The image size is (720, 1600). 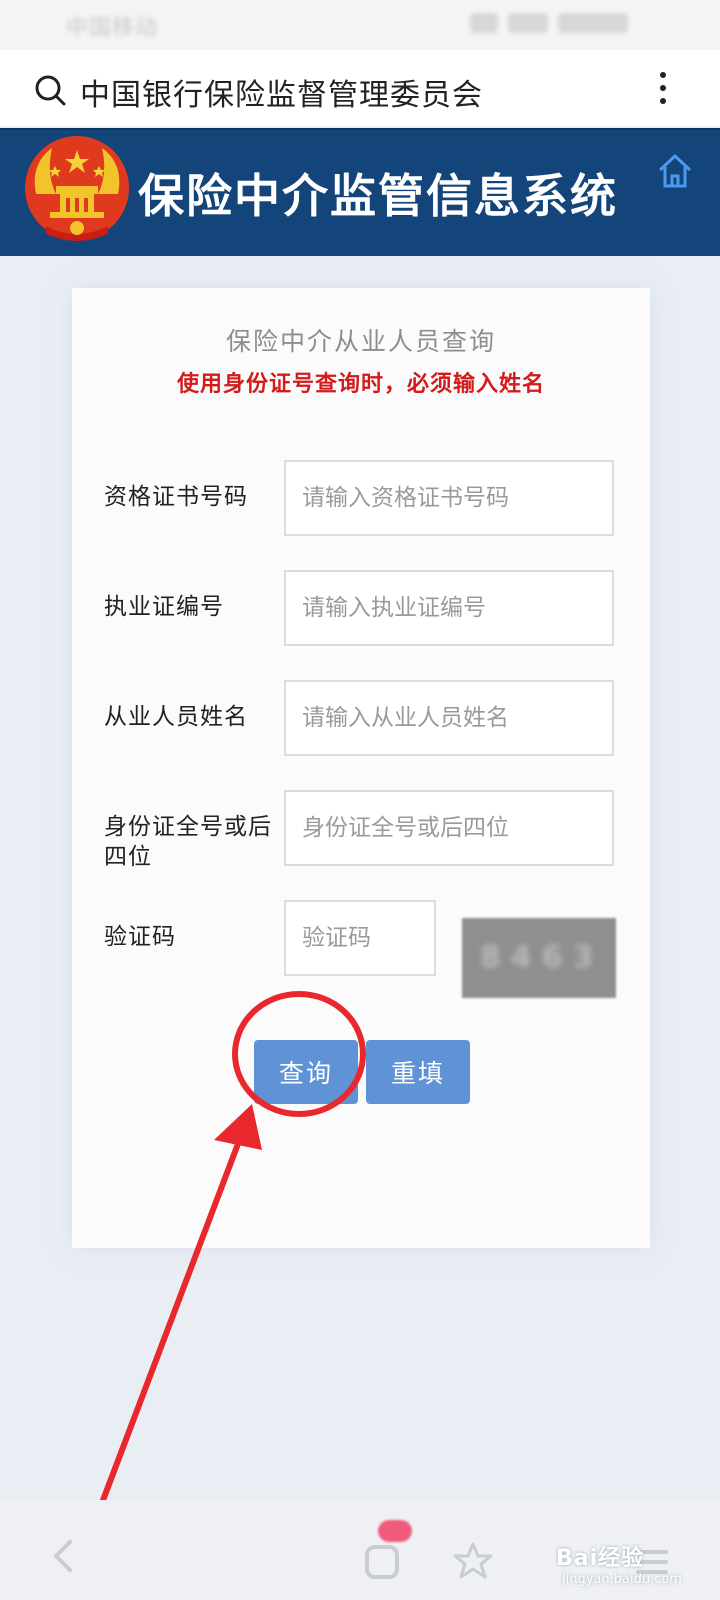 What do you see at coordinates (50, 90) in the screenshot?
I see `search-icon` at bounding box center [50, 90].